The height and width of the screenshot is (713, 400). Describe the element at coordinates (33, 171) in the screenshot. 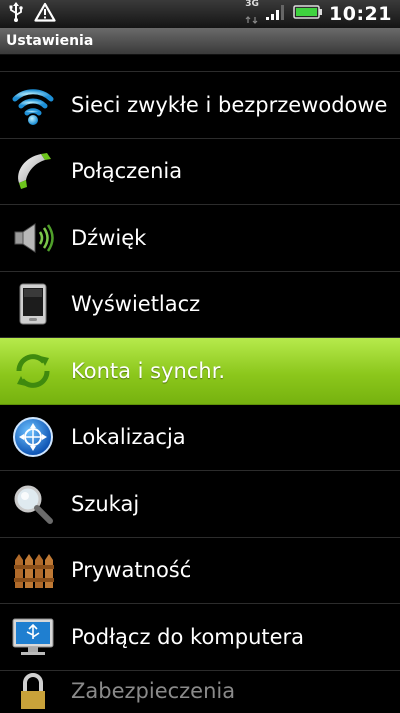

I see `phone-icon` at that location.